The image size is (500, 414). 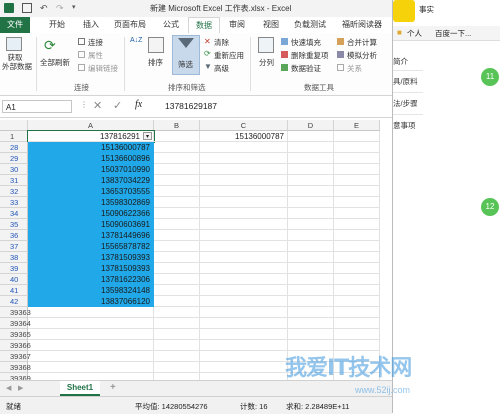 I want to click on column-header-a: A, so click(x=91, y=125).